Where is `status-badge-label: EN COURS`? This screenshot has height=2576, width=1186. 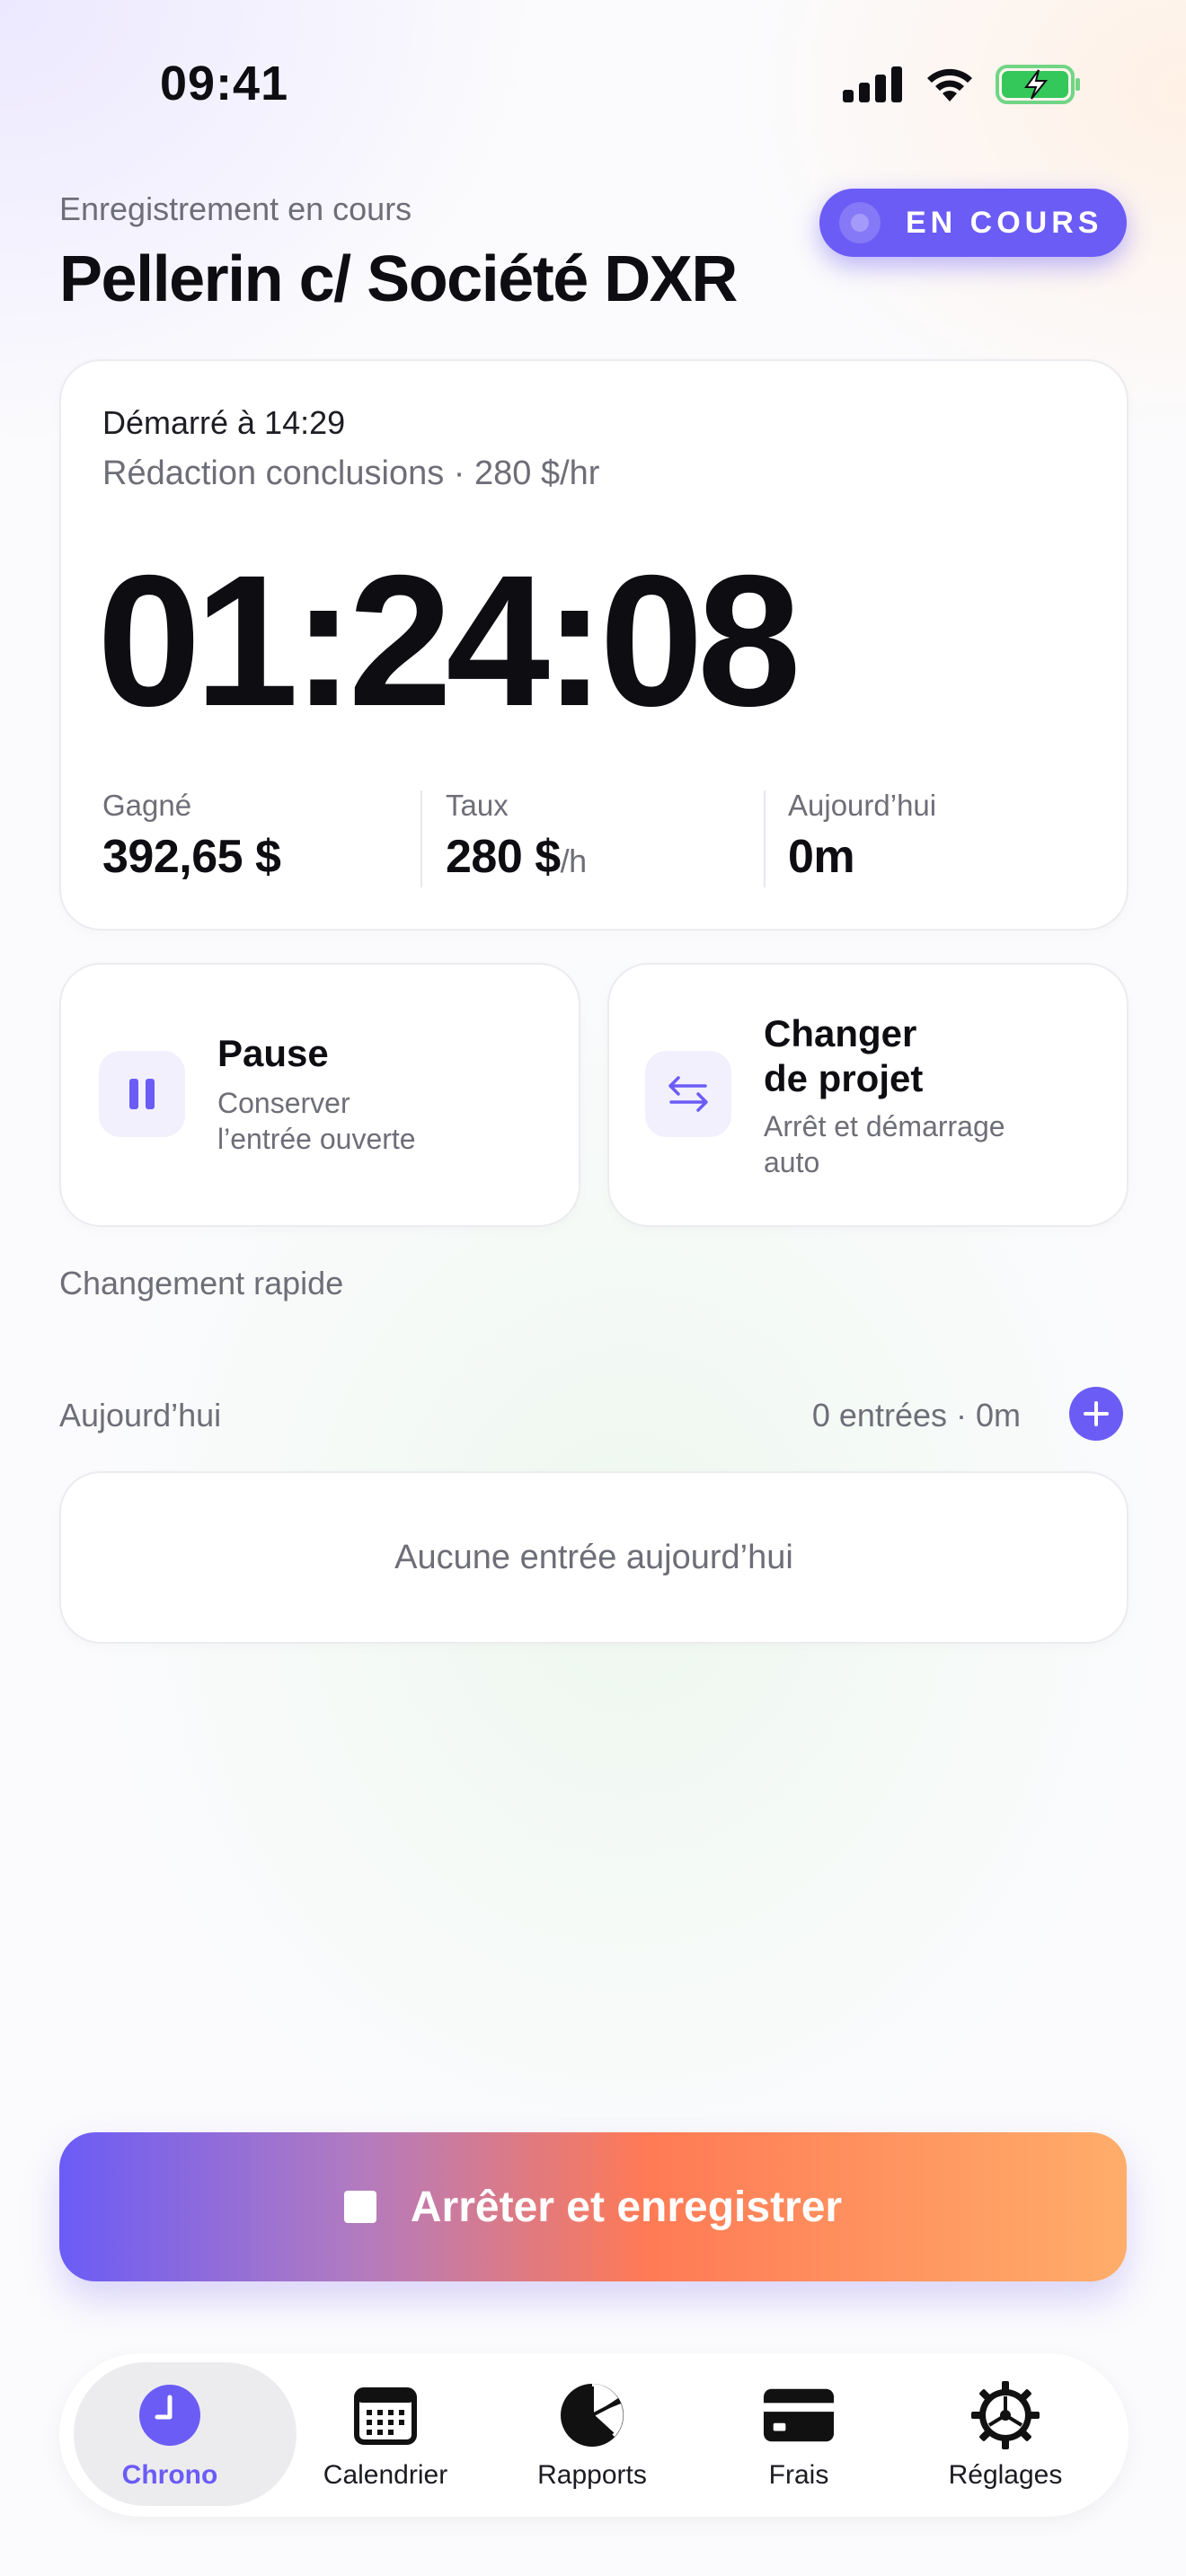
status-badge-label: EN COURS is located at coordinates (1004, 222).